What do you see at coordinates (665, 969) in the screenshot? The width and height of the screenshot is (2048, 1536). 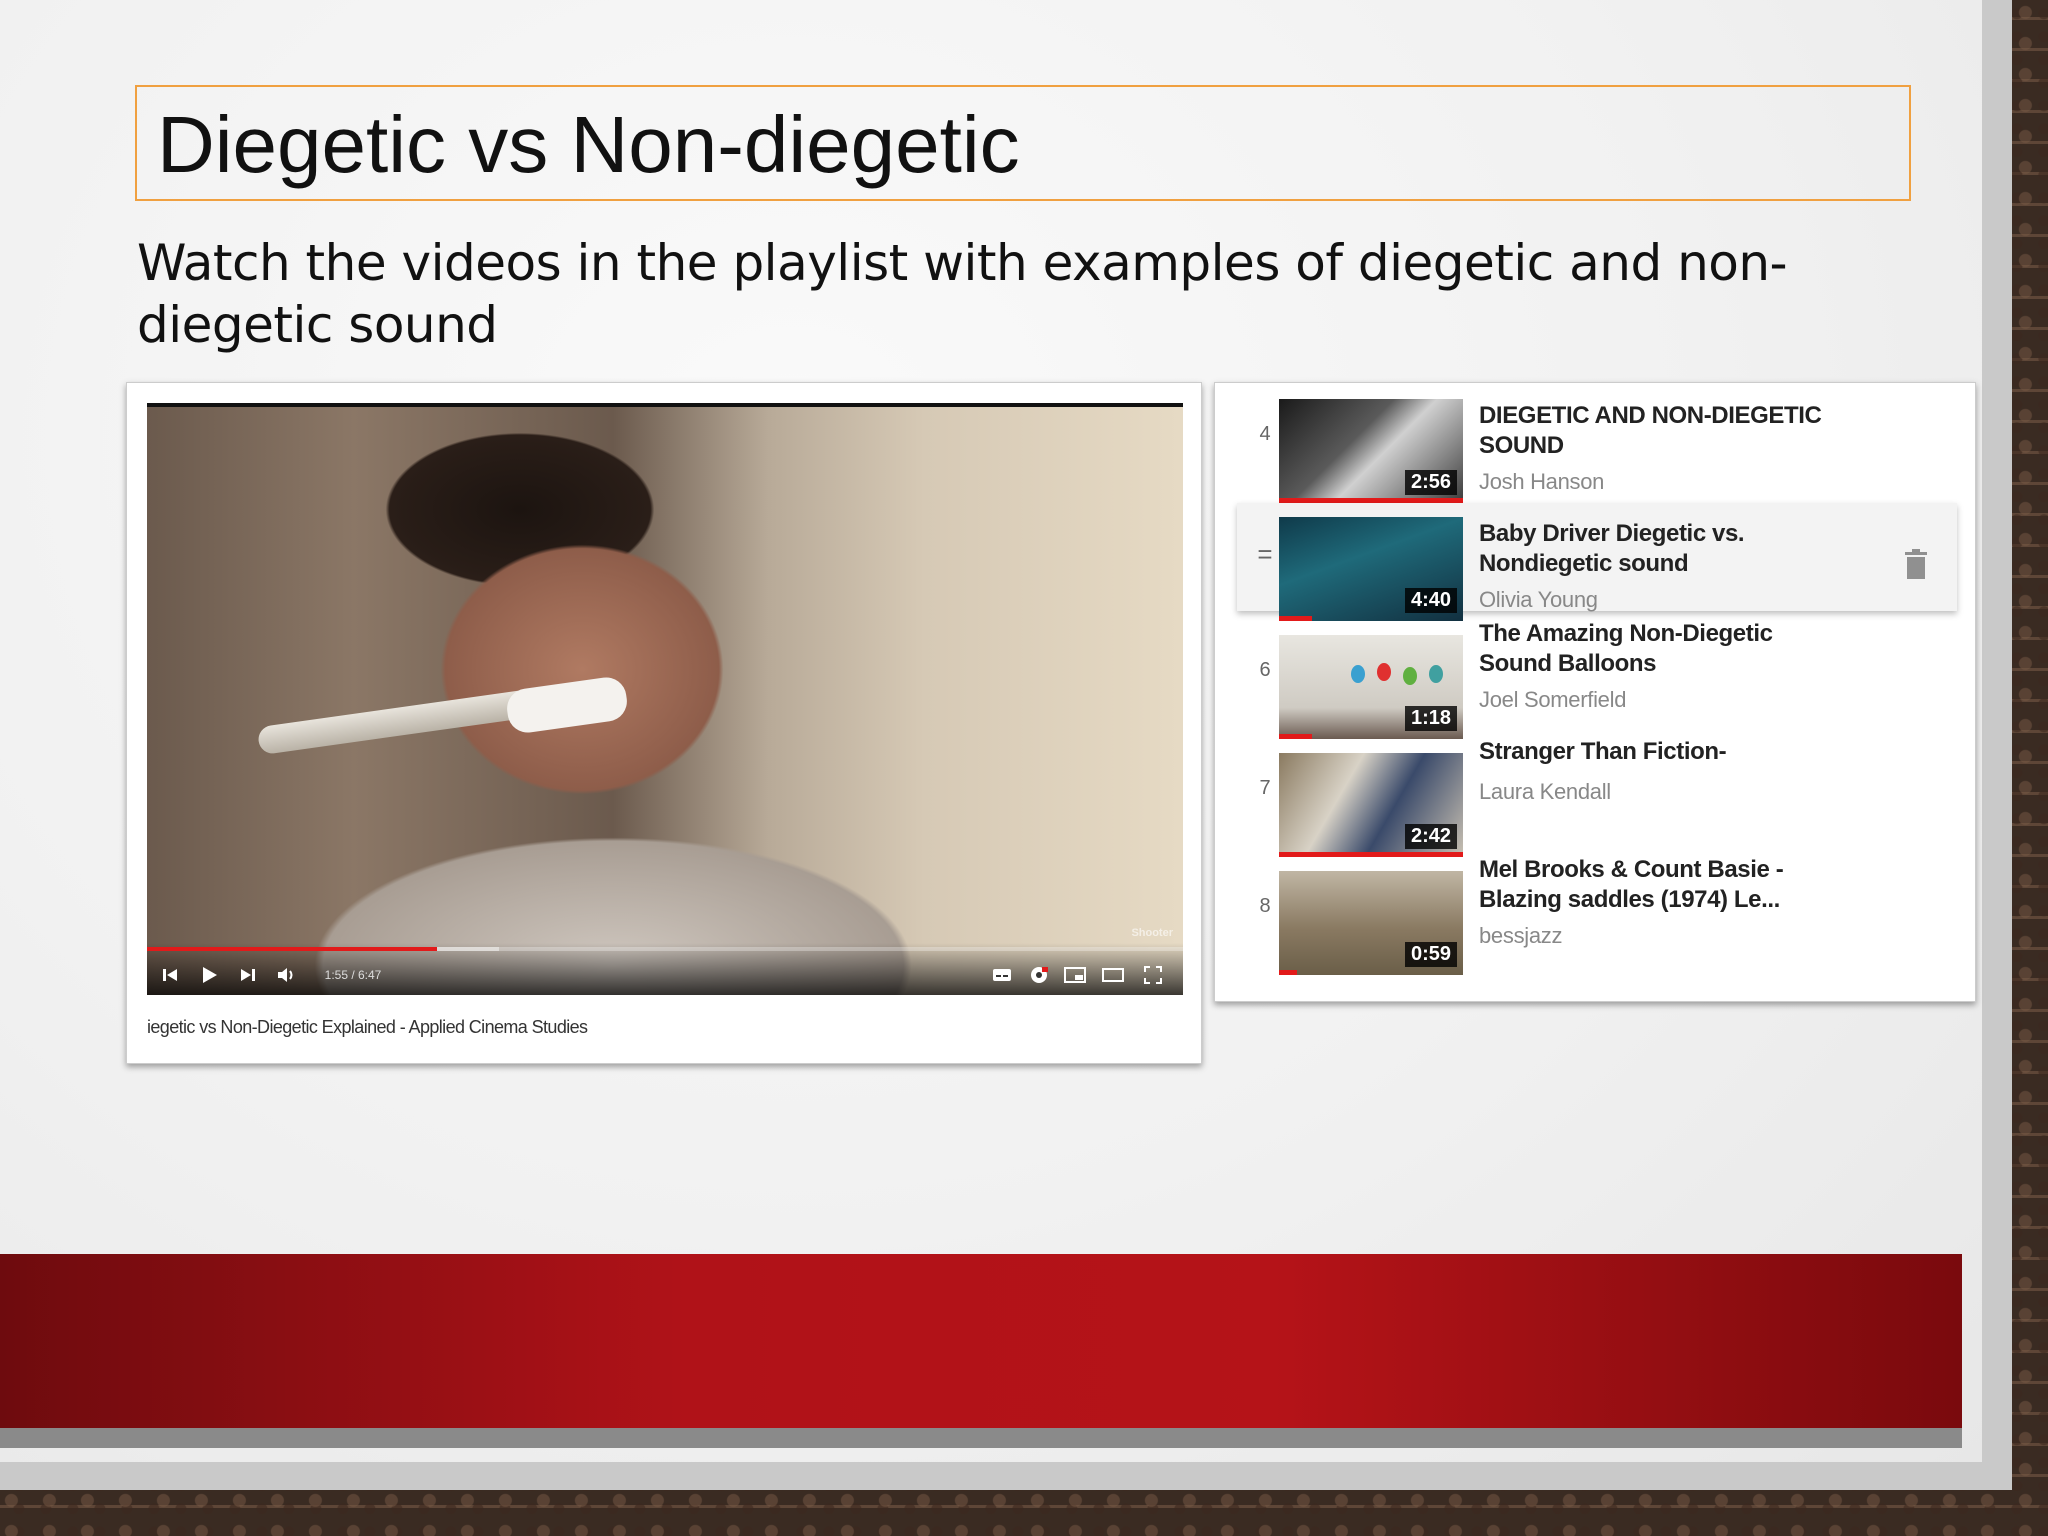 I see `player-controls: 1:55 / 6:47` at bounding box center [665, 969].